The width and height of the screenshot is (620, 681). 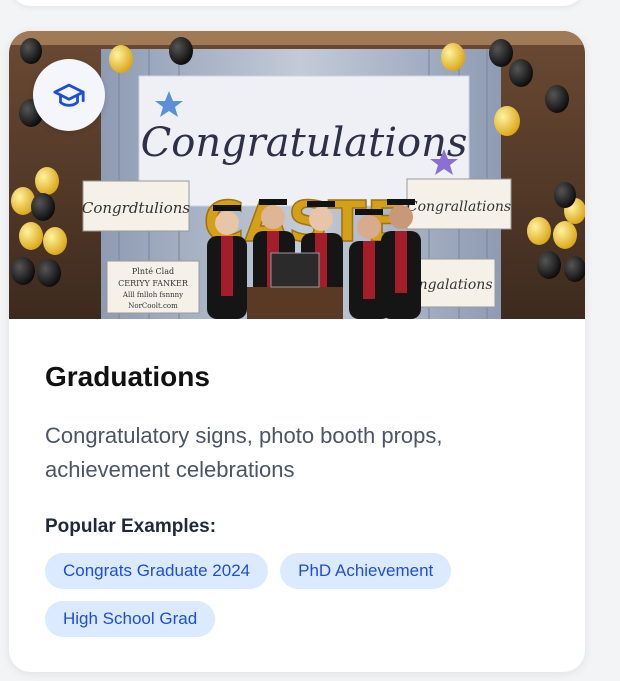 I want to click on example-tag: PhD Achievement, so click(x=366, y=571).